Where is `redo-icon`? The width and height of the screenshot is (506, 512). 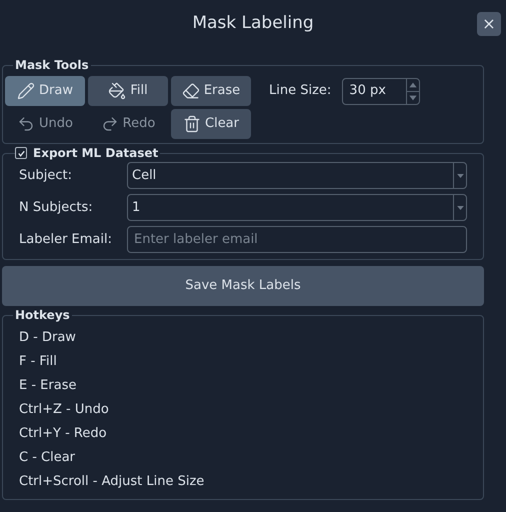 redo-icon is located at coordinates (109, 124).